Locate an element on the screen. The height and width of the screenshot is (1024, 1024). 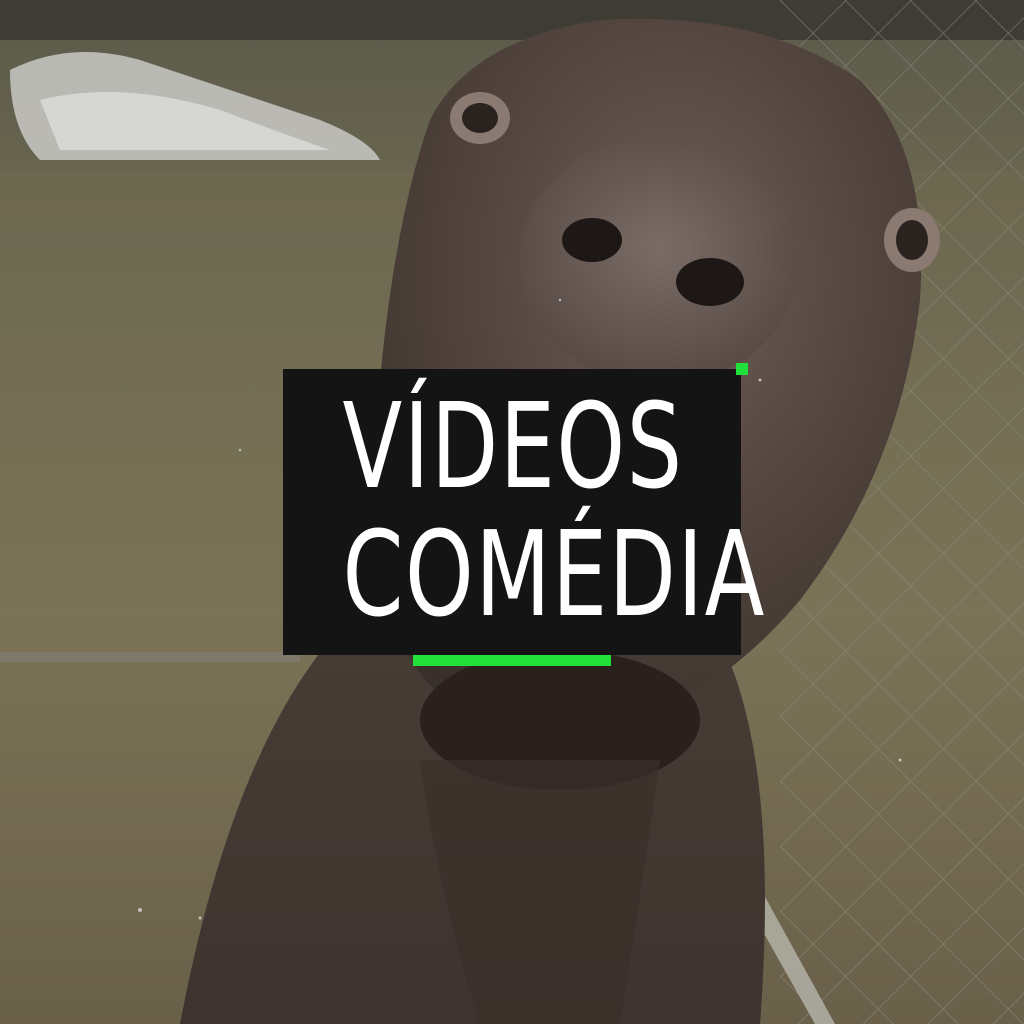
title-line-1: VÍDEOS is located at coordinates (513, 446).